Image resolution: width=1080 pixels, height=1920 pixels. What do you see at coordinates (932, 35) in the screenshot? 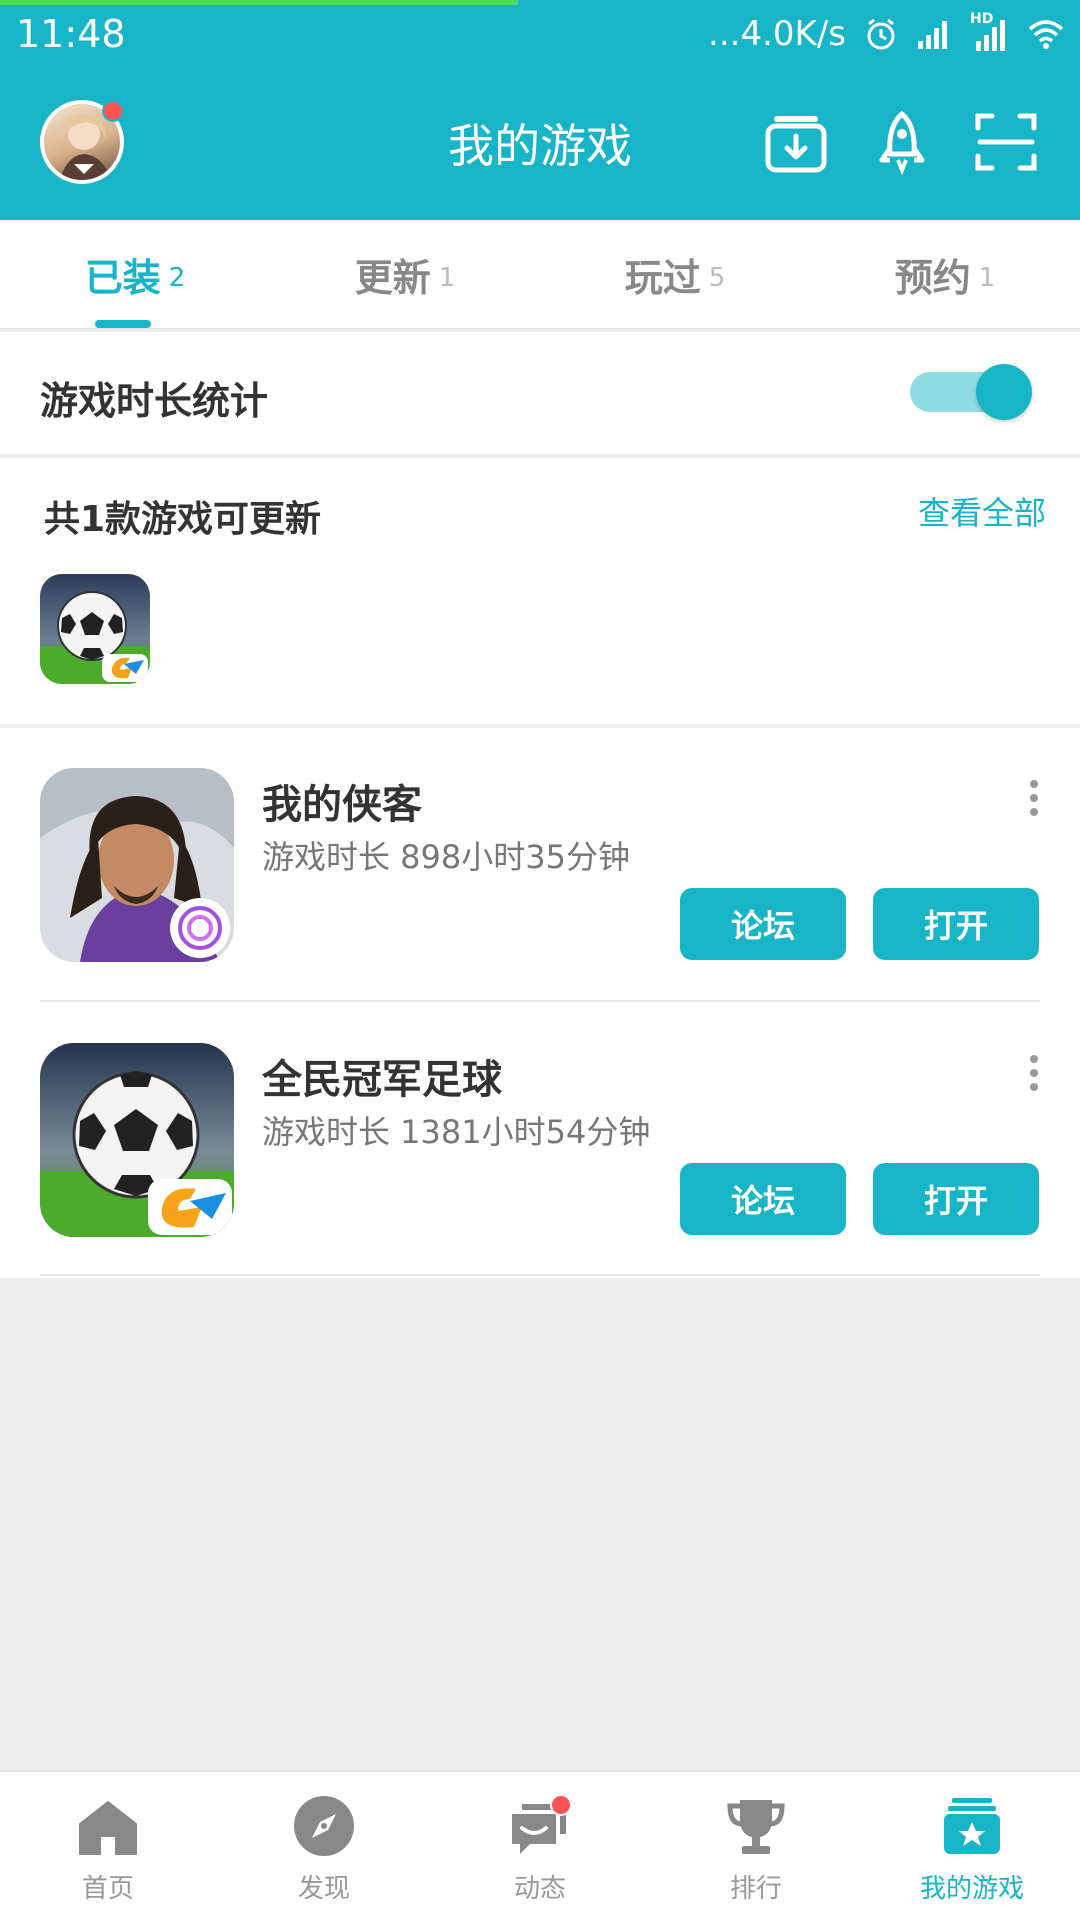
I see `signal-icon` at bounding box center [932, 35].